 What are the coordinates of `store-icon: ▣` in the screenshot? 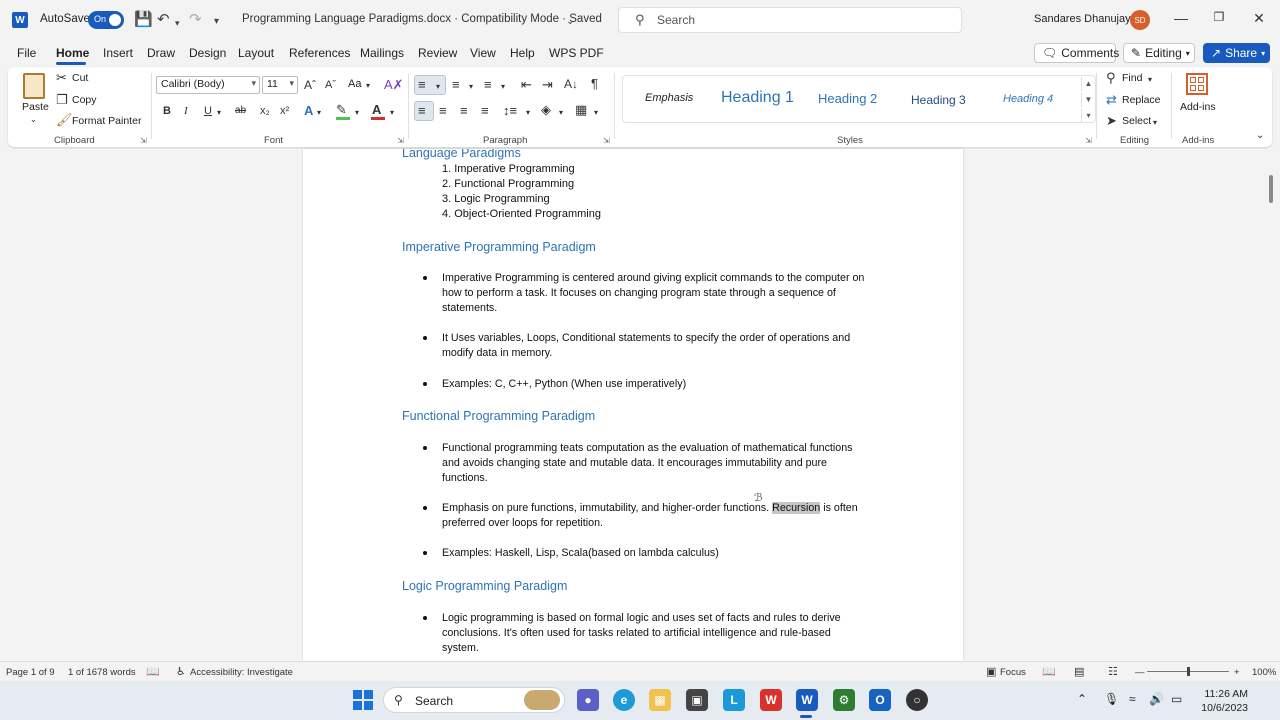 It's located at (697, 700).